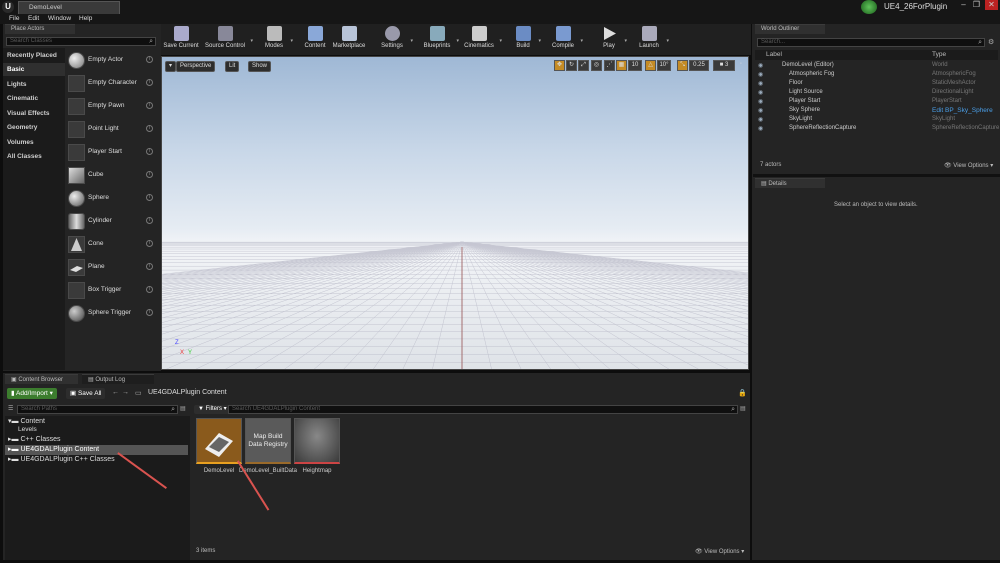  I want to click on category-geometry: Geometry, so click(22, 127).